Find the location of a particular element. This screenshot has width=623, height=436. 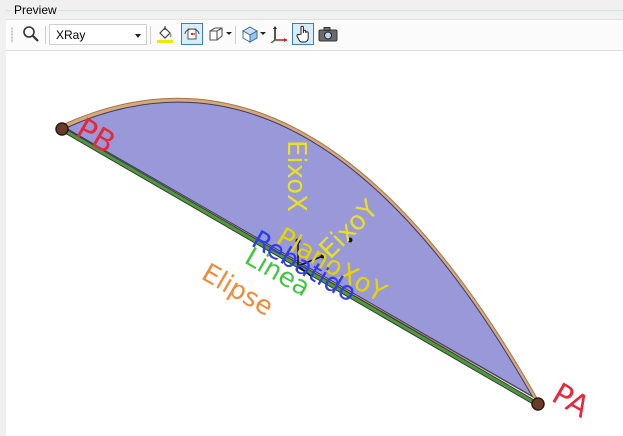

axes-icon is located at coordinates (278, 34).